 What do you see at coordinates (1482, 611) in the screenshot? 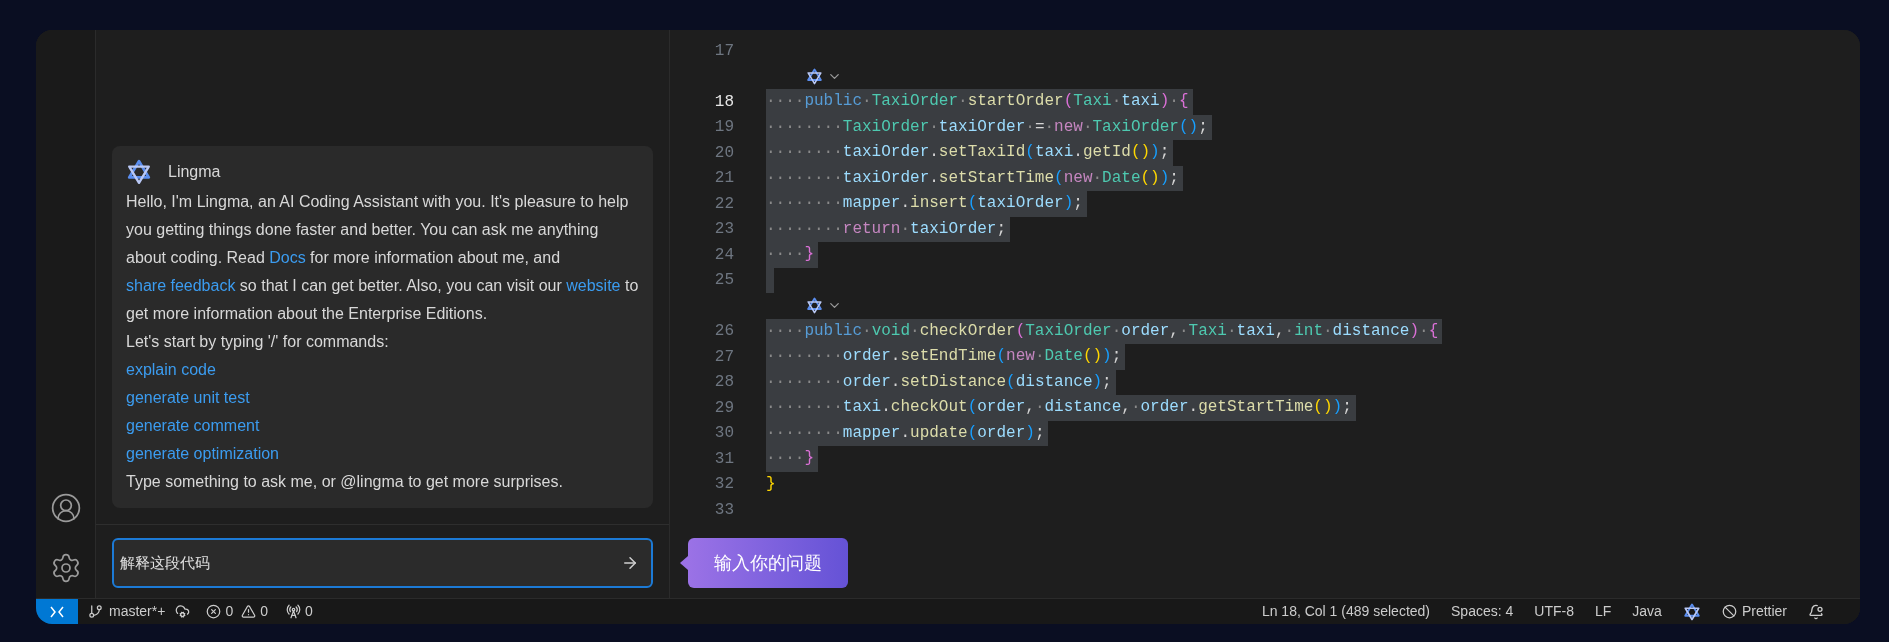
I see `indent-setting: Spaces: 4` at bounding box center [1482, 611].